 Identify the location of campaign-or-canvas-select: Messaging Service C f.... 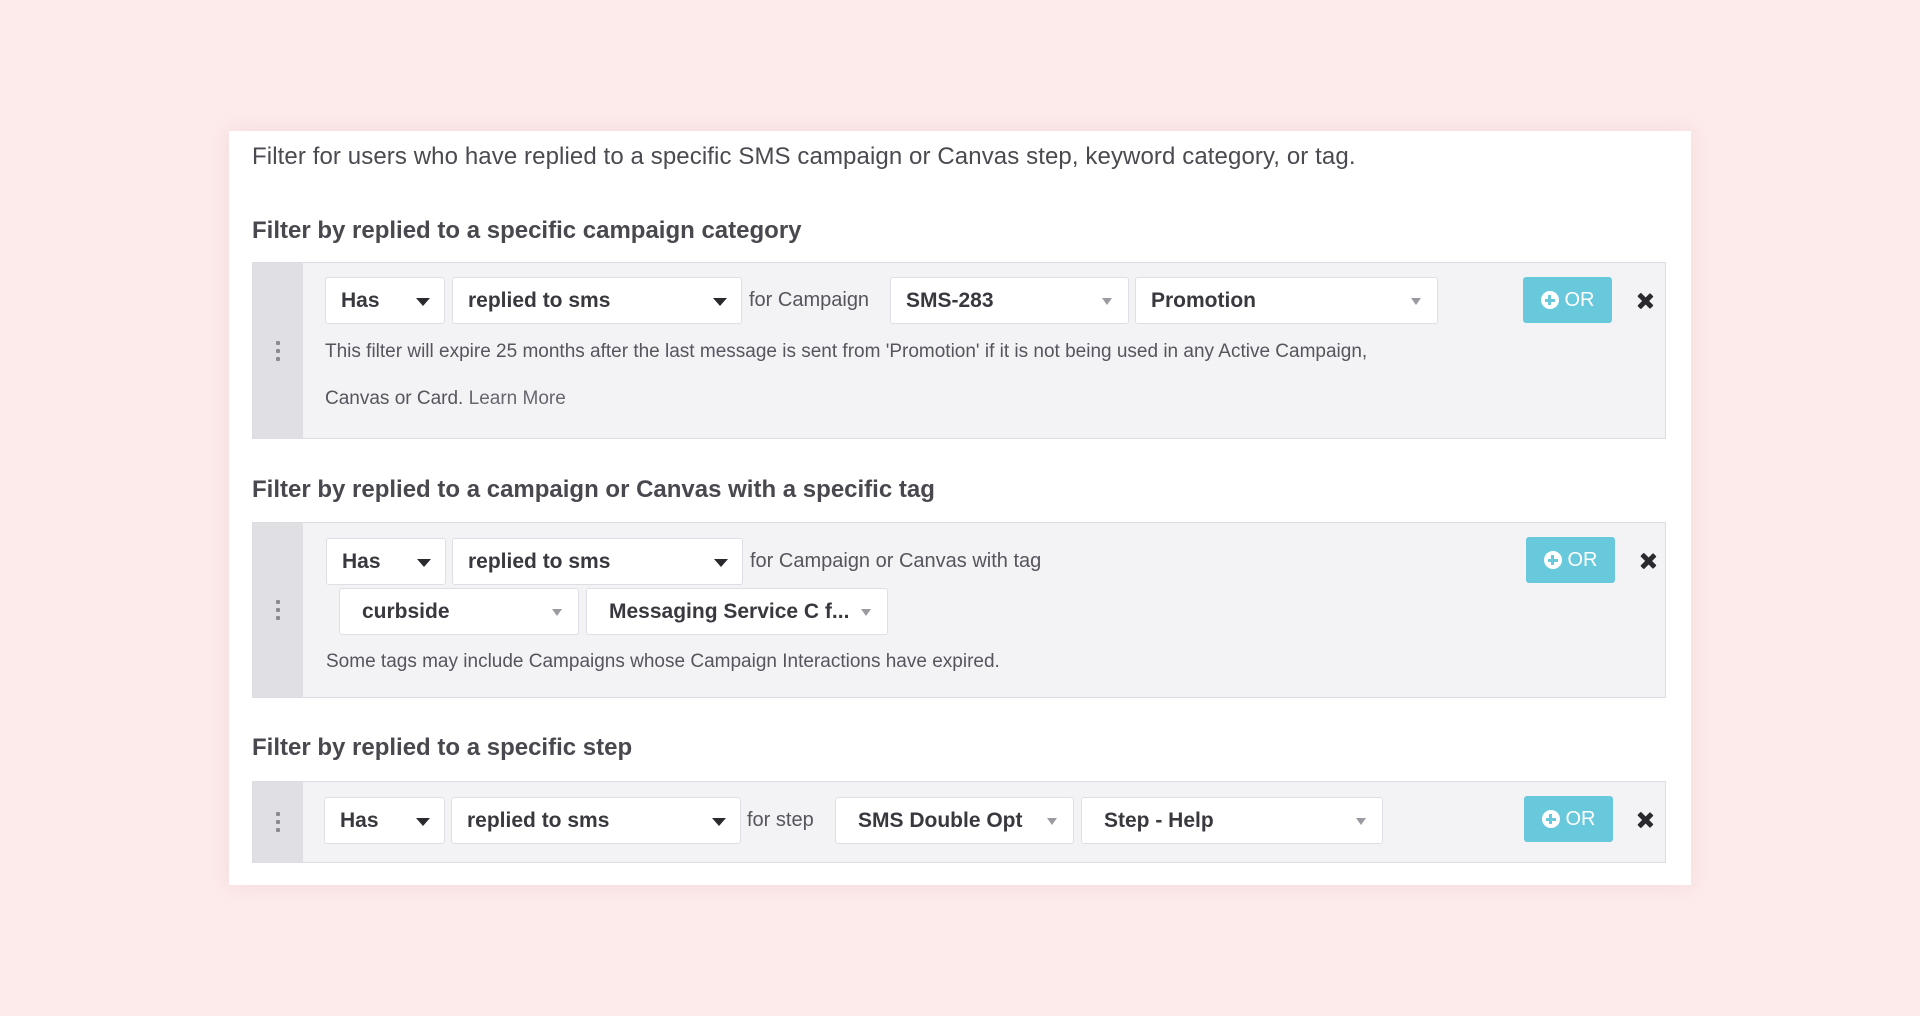
(737, 611).